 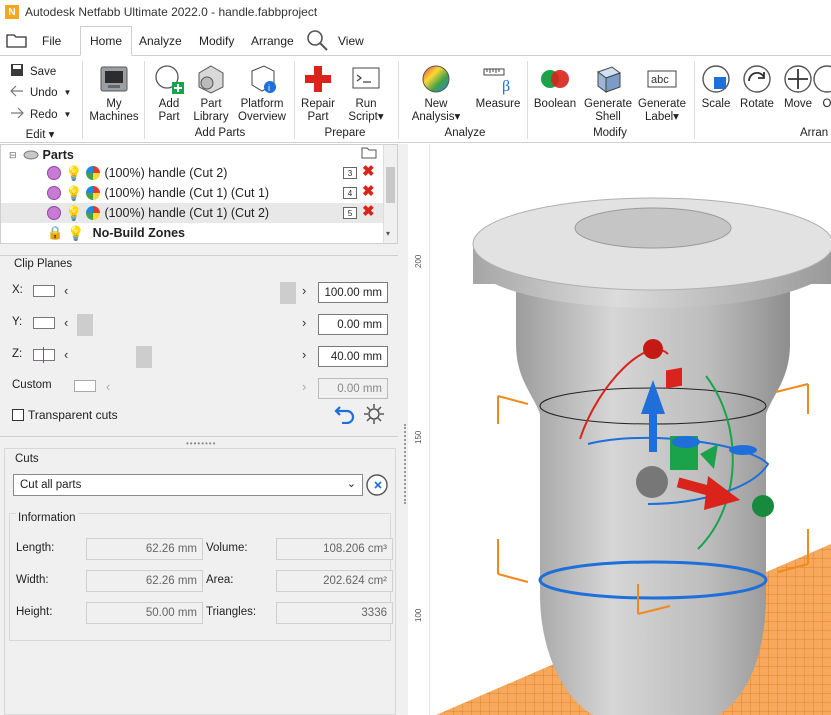 I want to click on clip-plane-z-icon, so click(x=44, y=355).